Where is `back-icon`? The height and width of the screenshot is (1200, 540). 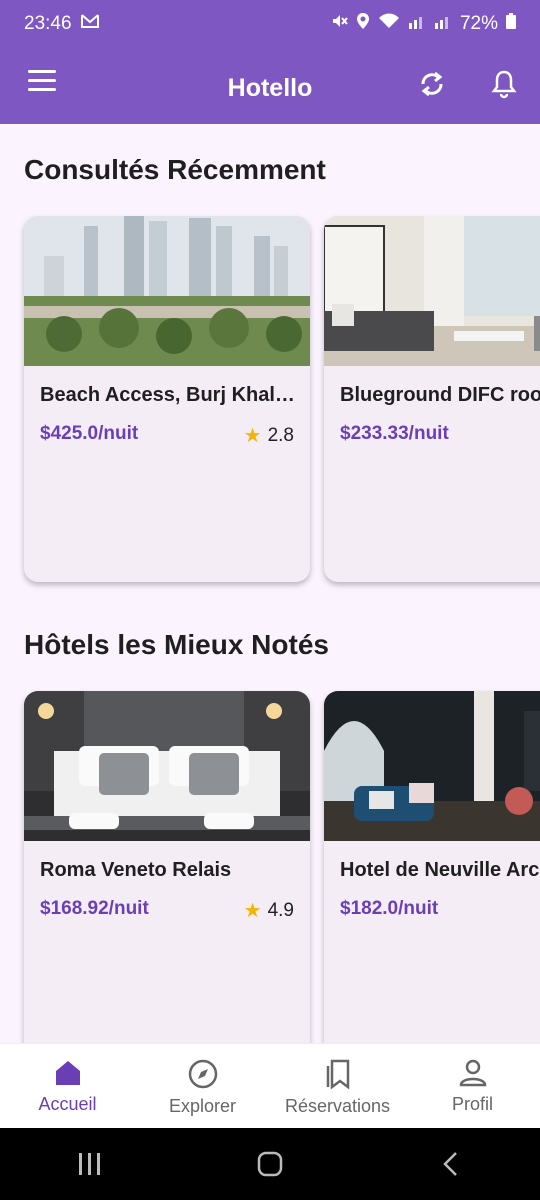
back-icon is located at coordinates (450, 1164).